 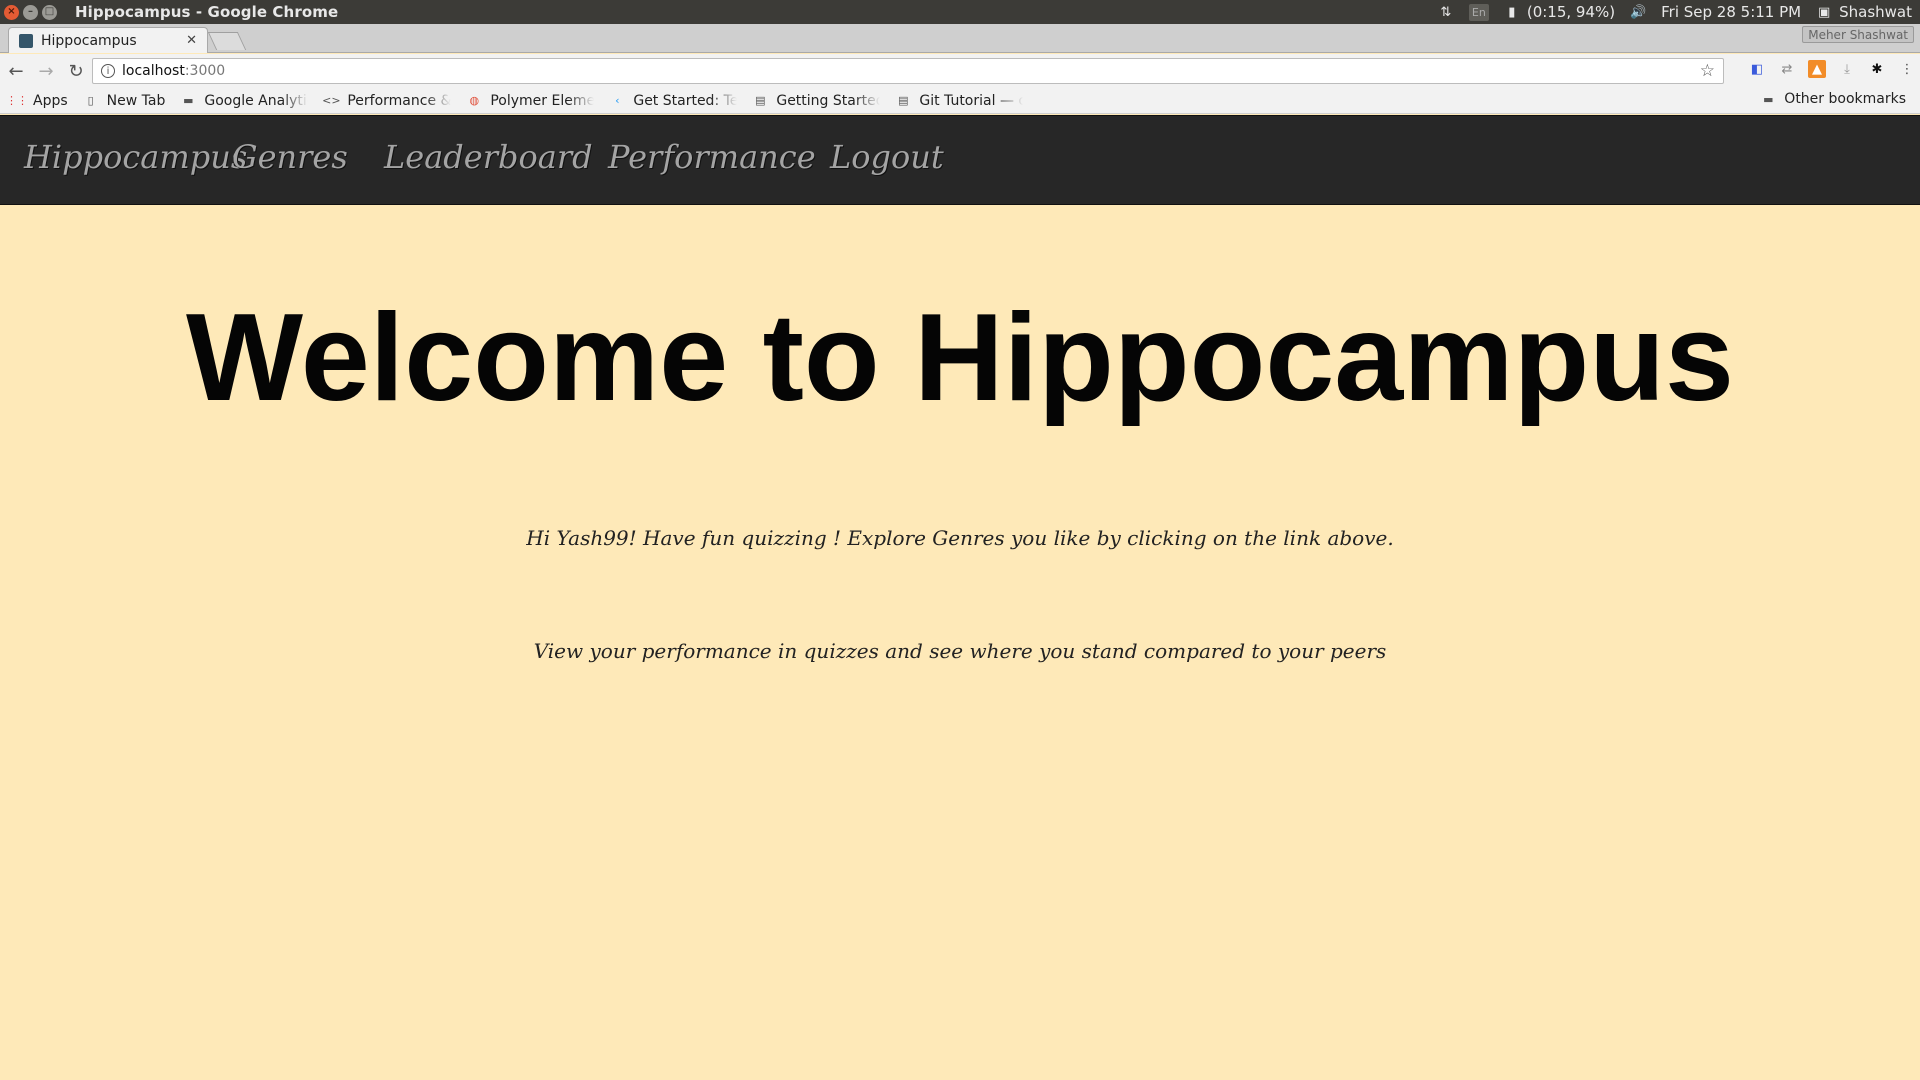 I want to click on battery-status: (0:15, 94%), so click(x=1571, y=12).